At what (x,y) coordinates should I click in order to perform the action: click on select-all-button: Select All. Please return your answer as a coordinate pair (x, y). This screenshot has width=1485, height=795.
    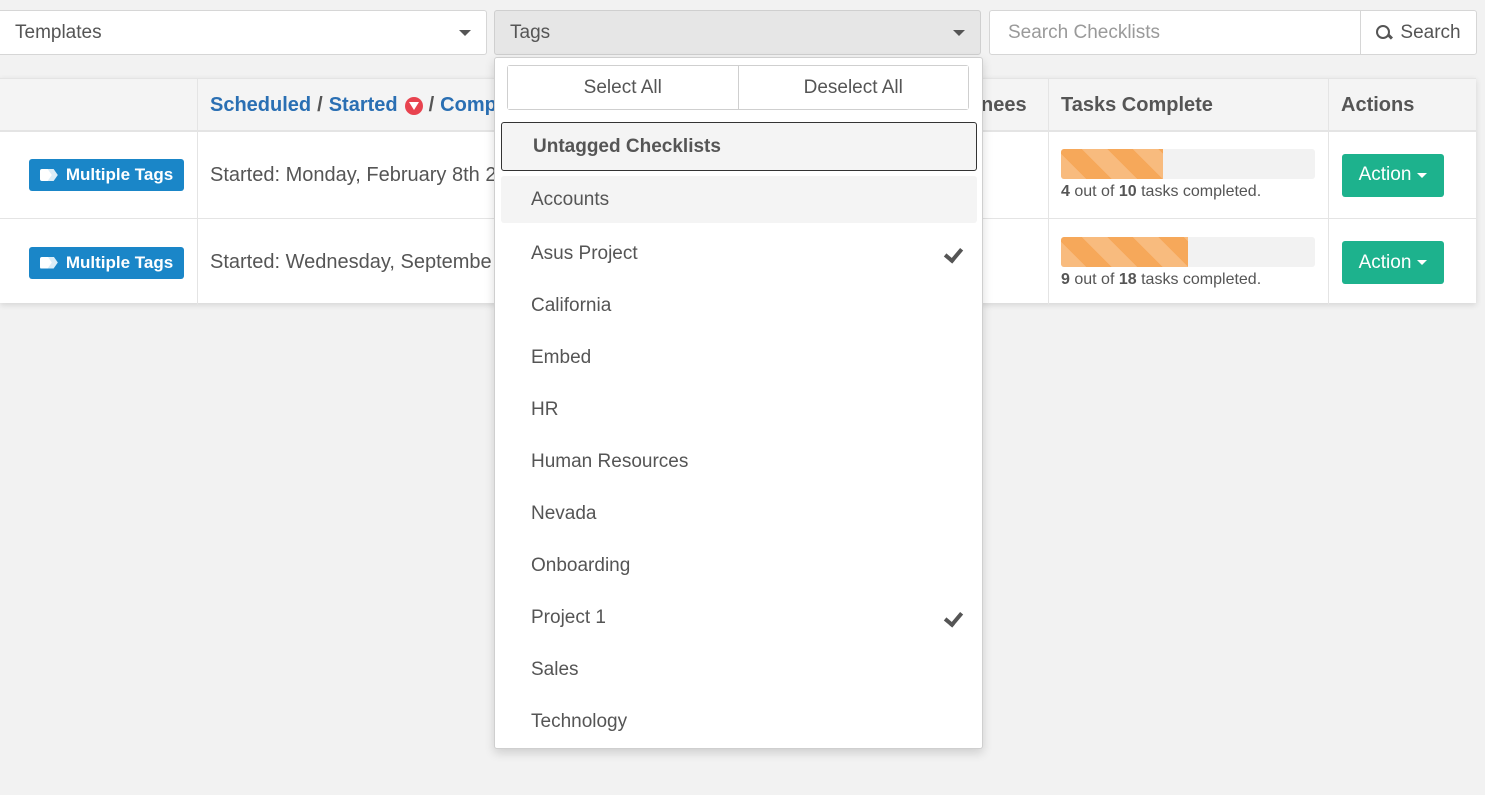
    Looking at the image, I should click on (623, 87).